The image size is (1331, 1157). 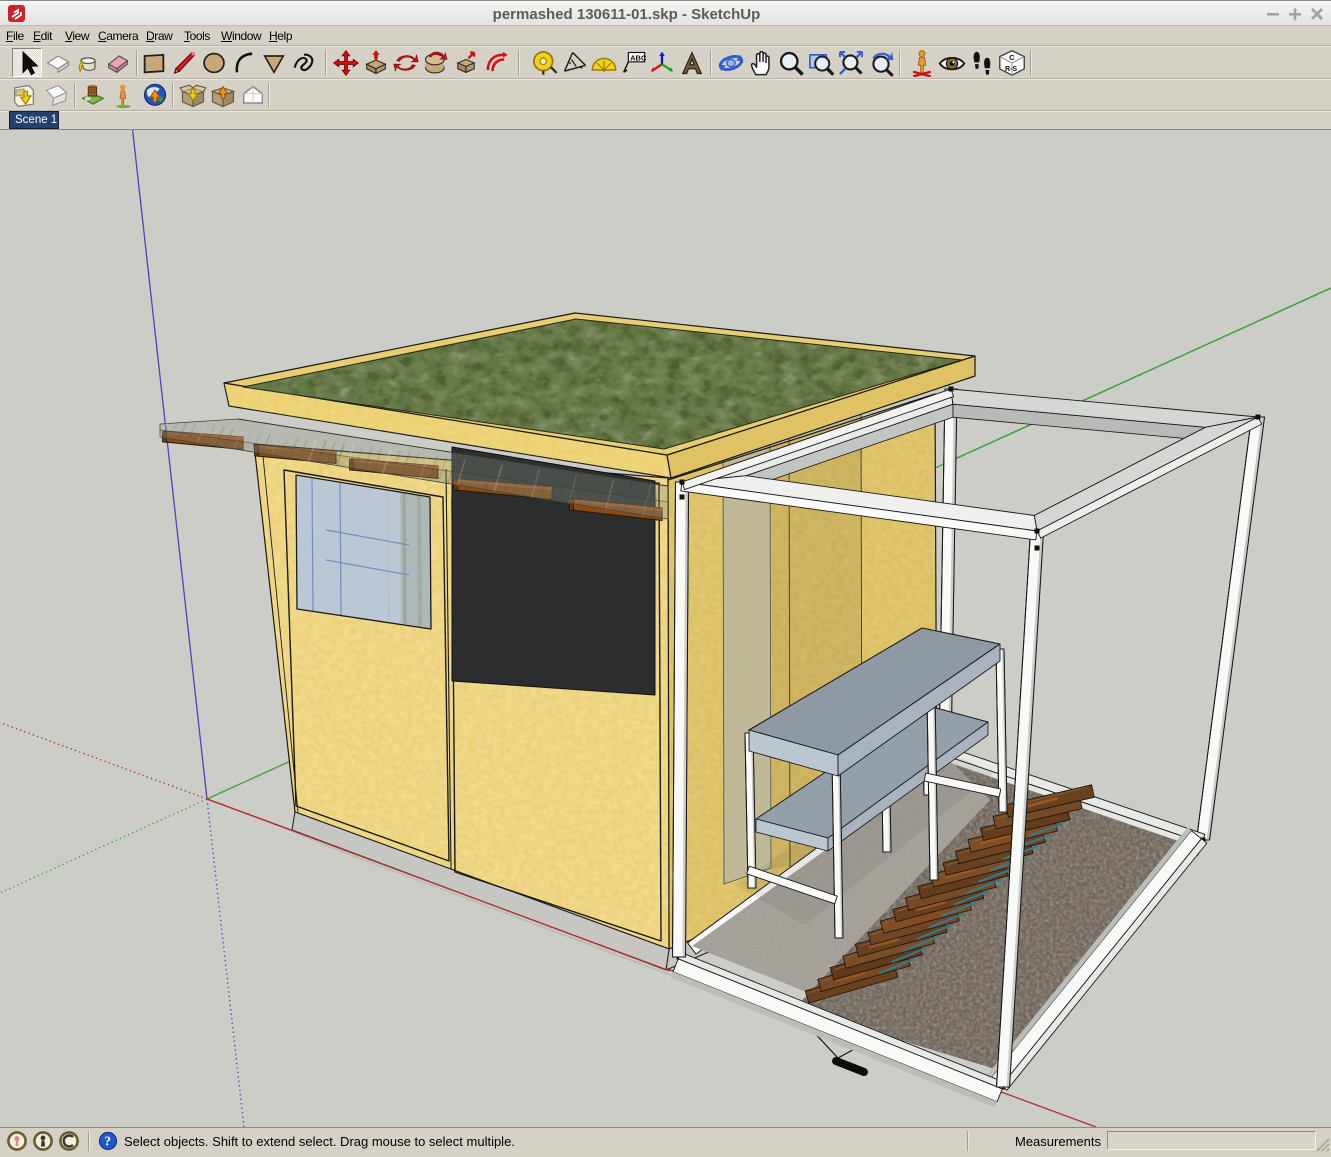 I want to click on svg-text: ABC, so click(x=638, y=58).